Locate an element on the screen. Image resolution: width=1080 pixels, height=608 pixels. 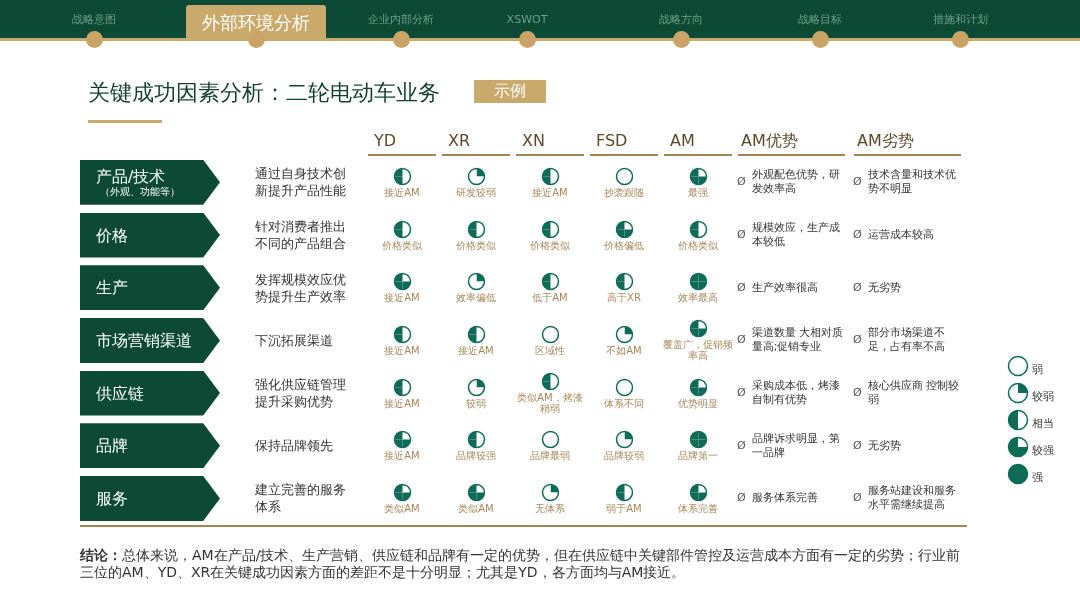
advantage-text: 规模效应，生产成本较低 is located at coordinates (796, 235).